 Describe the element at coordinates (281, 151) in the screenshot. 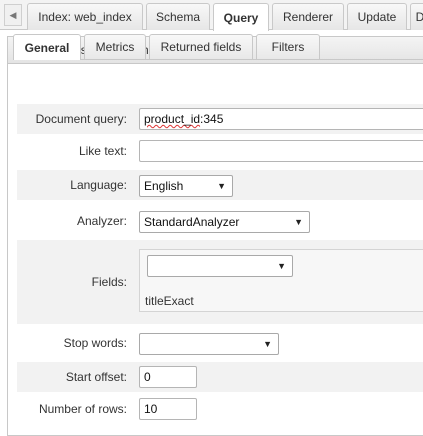

I see `like-text-input` at that location.